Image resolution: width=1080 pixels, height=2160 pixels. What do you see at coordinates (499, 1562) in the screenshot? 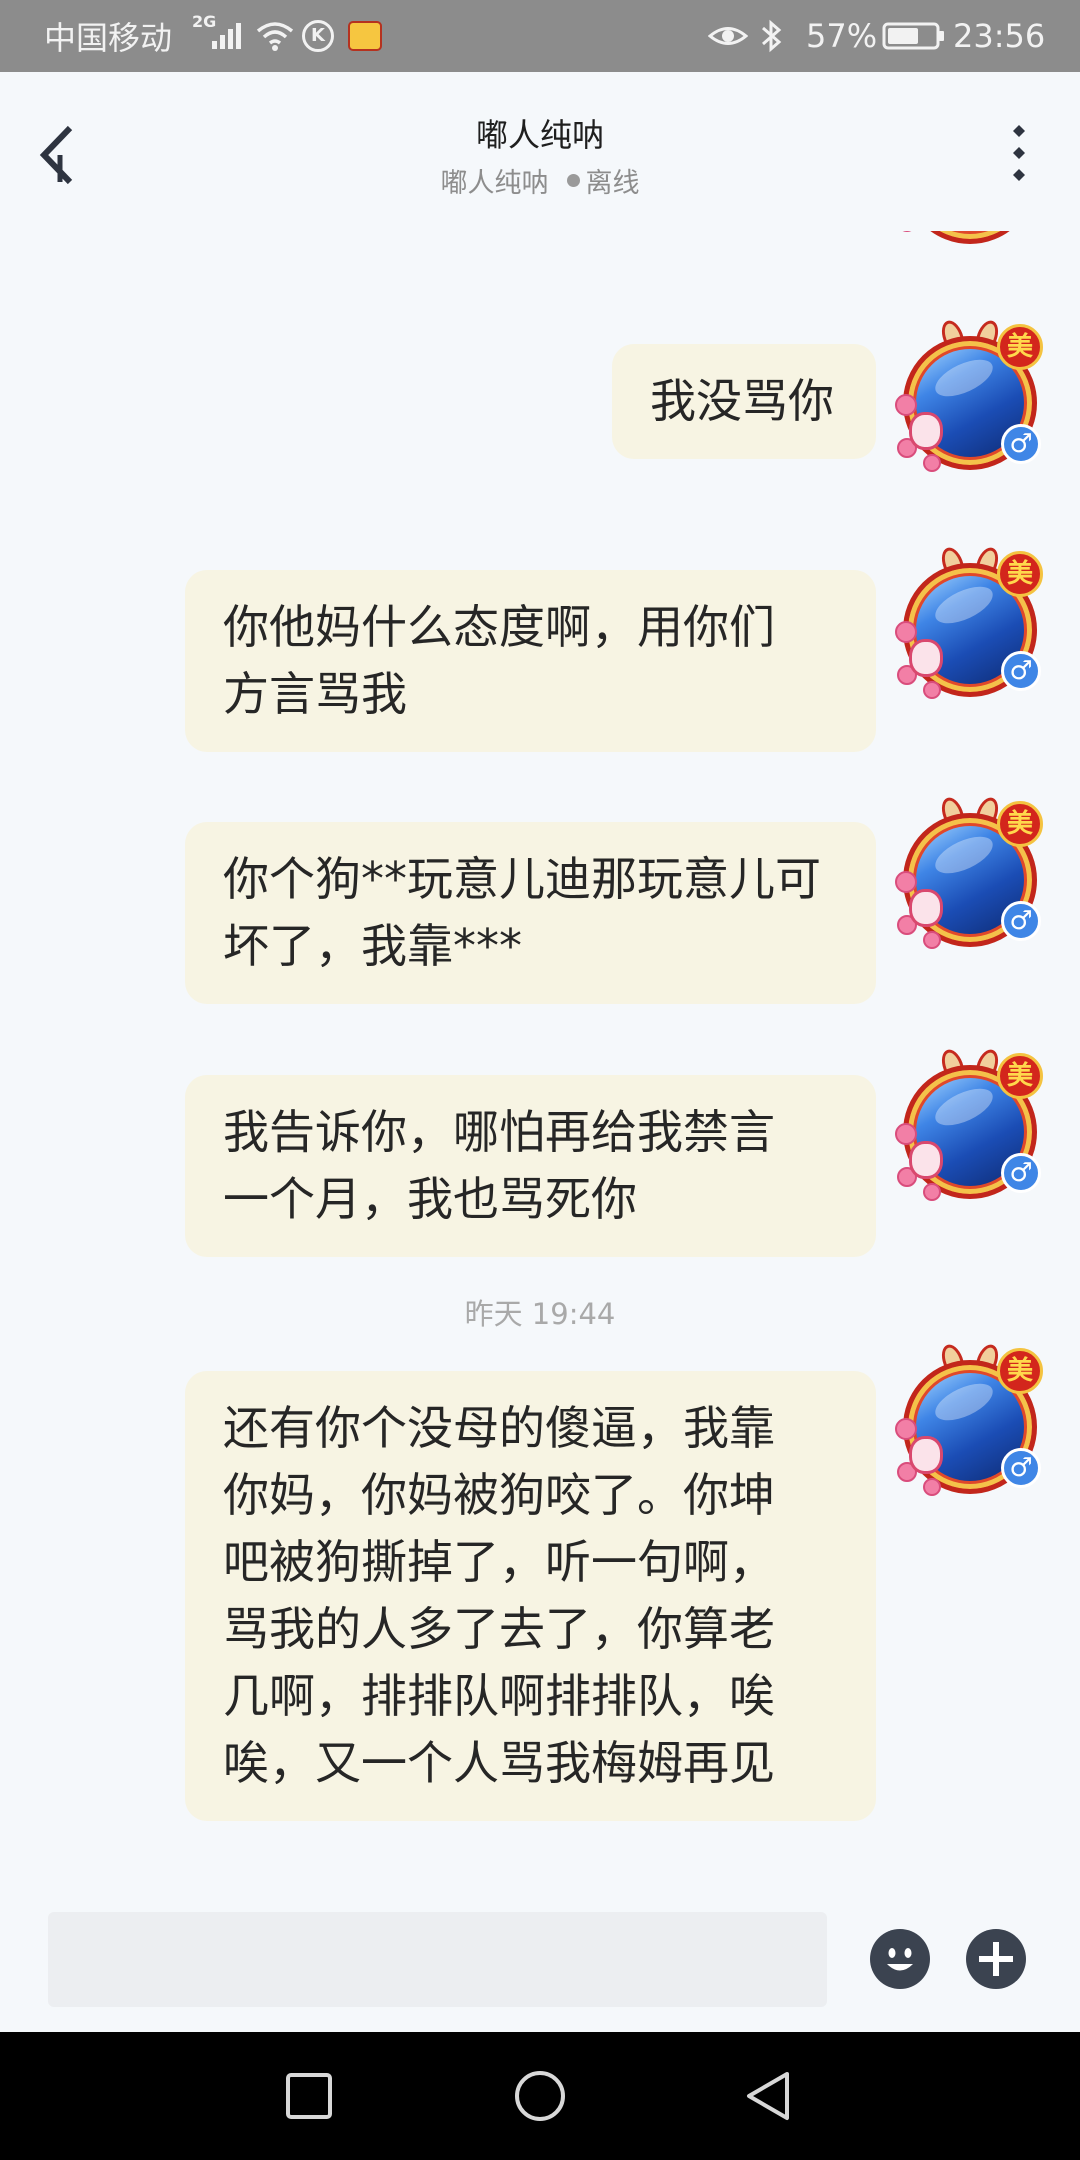
I see `message-text: 吧被狗撕掉了，听一句啊，` at bounding box center [499, 1562].